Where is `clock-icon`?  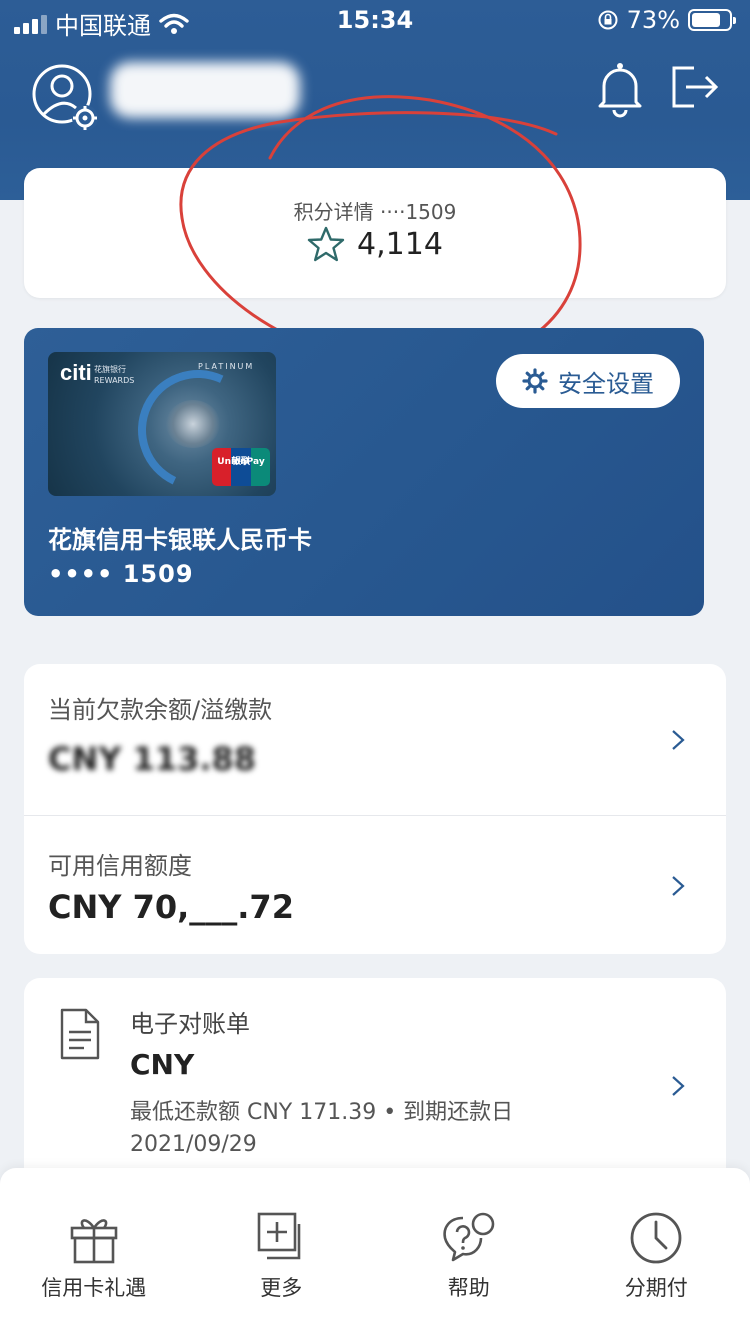 clock-icon is located at coordinates (656, 1238).